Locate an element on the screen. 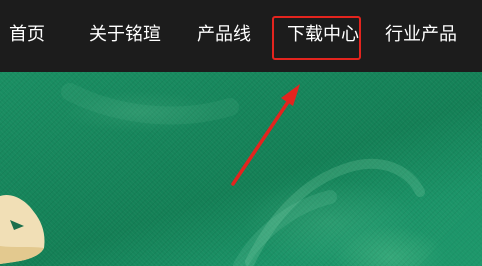 The image size is (482, 266). nav-item-industry-products: 行业产品 is located at coordinates (421, 35).